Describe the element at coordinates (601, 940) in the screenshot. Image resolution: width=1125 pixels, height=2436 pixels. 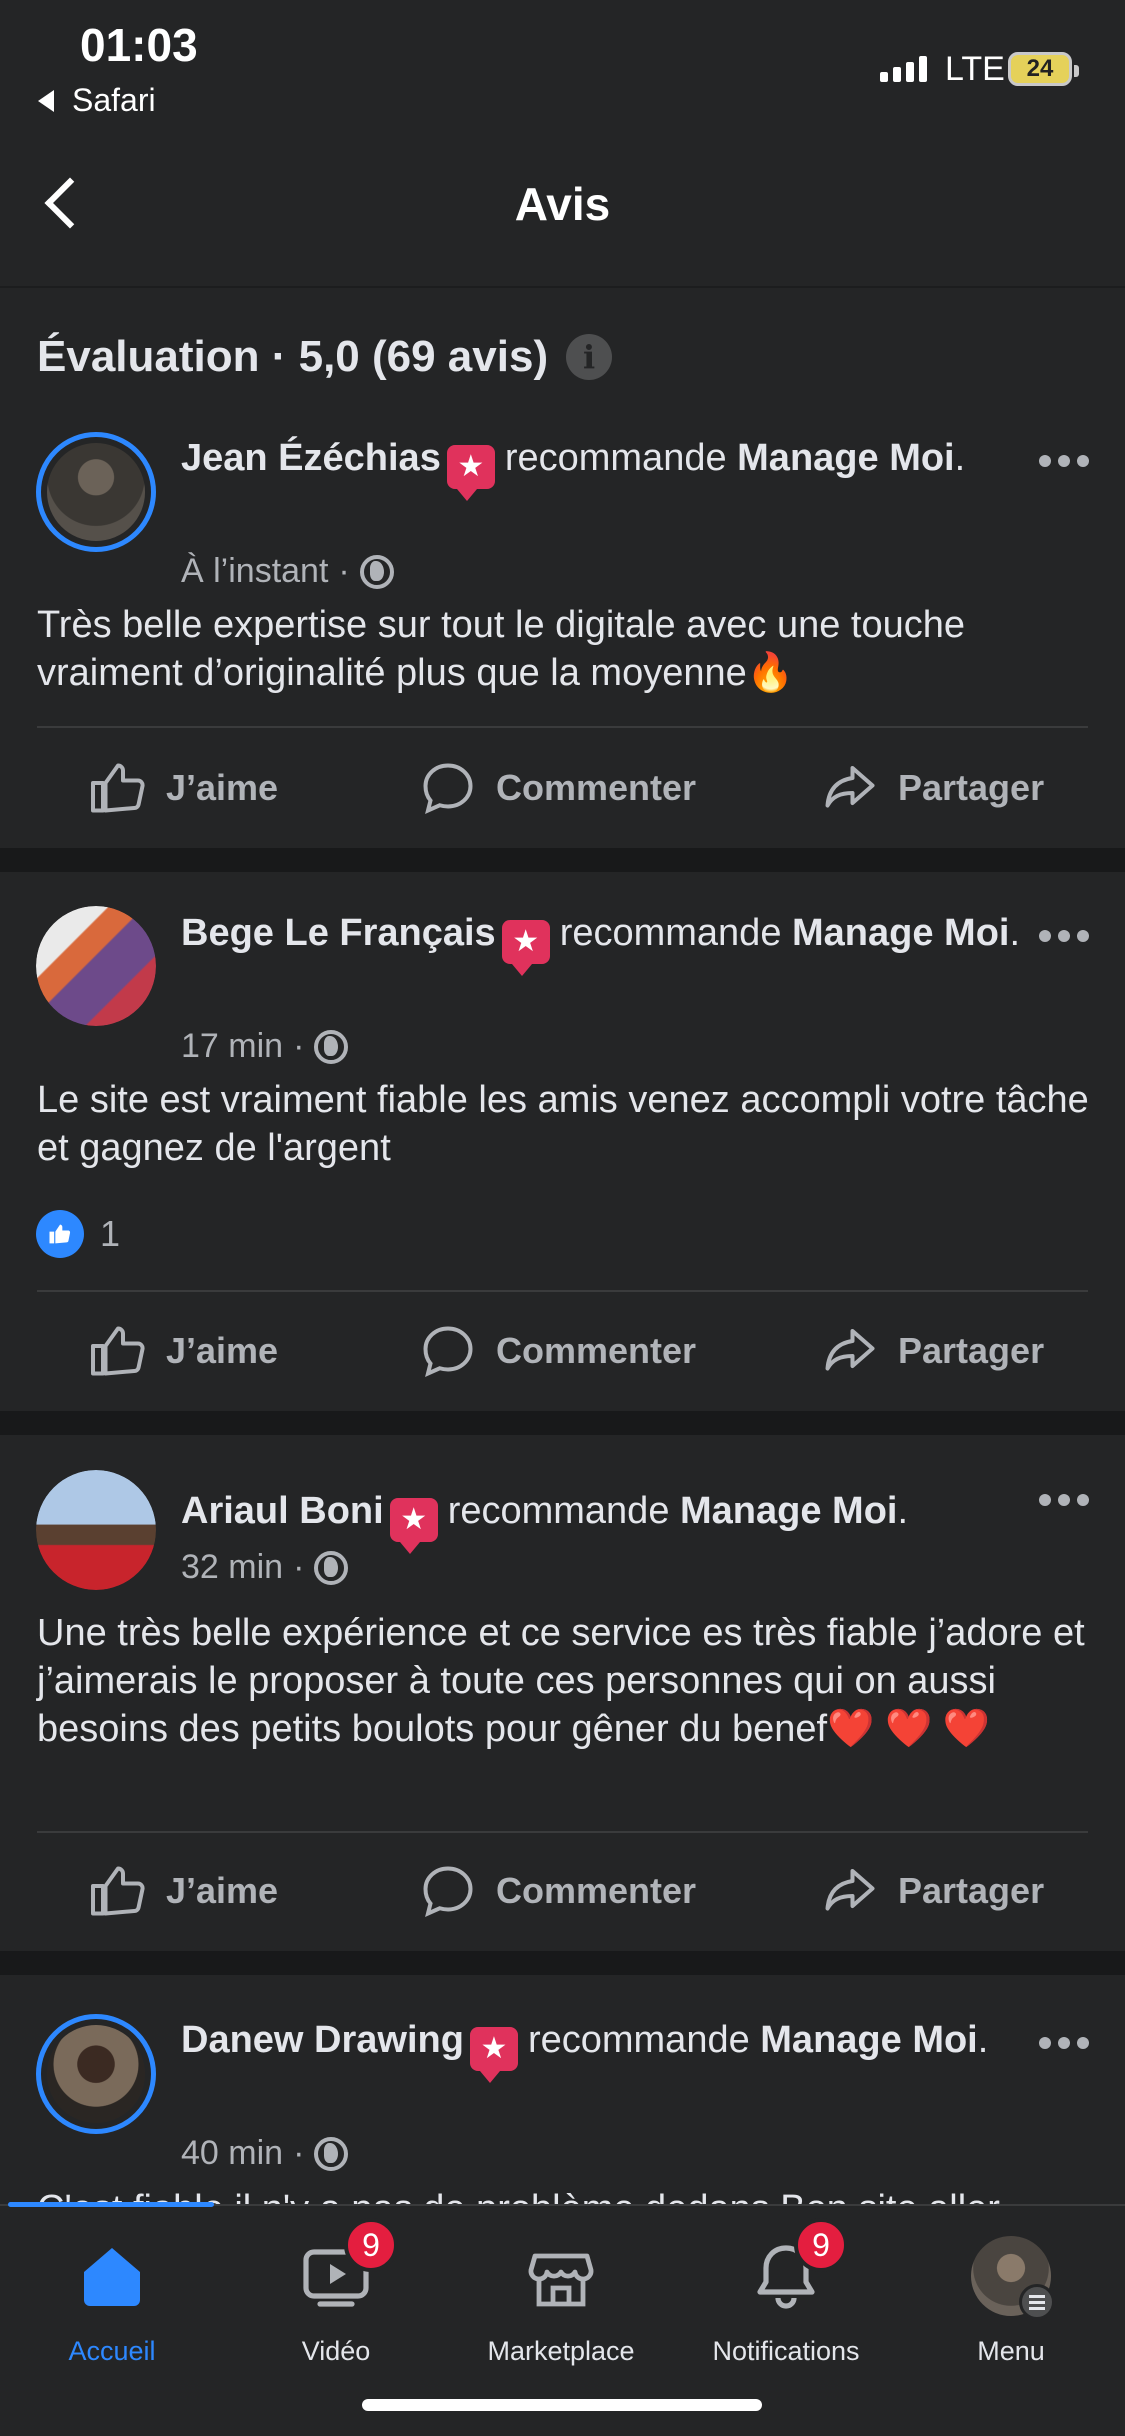
I see `post-headline: Bege Le Français ★ recommande Manage Moi.` at that location.